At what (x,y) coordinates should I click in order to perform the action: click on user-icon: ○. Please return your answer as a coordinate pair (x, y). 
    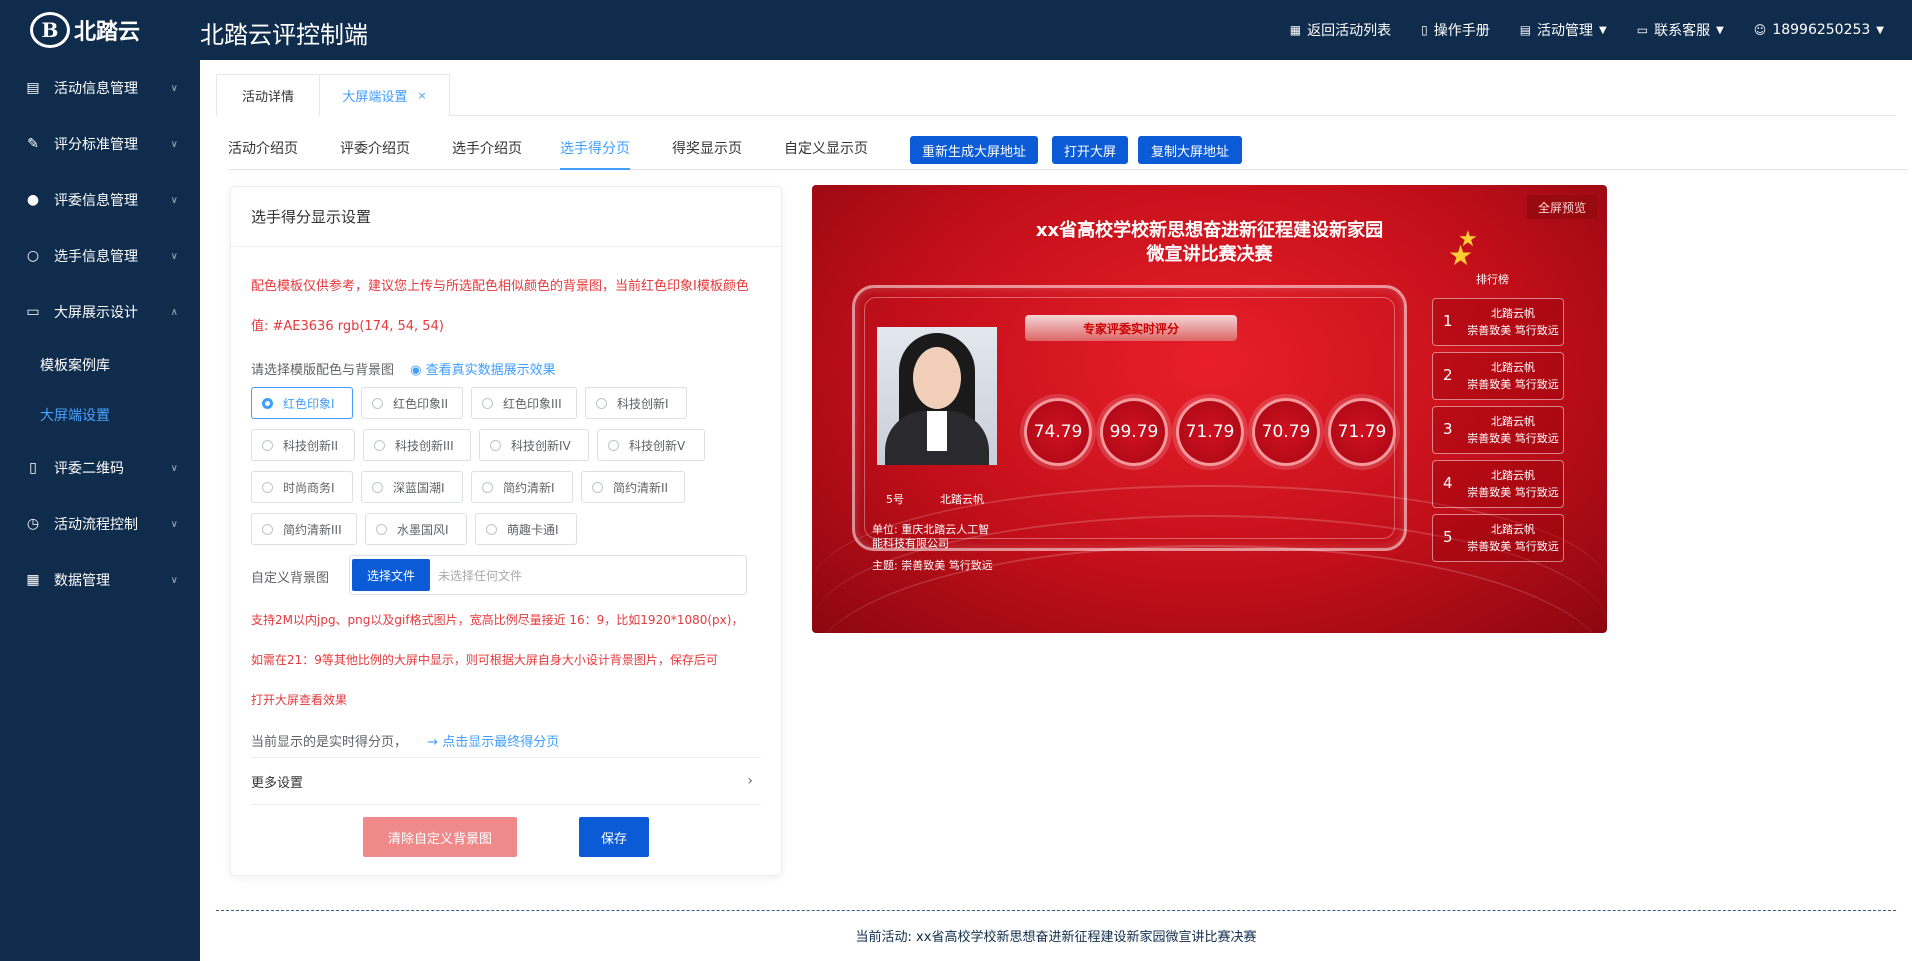
    Looking at the image, I should click on (33, 256).